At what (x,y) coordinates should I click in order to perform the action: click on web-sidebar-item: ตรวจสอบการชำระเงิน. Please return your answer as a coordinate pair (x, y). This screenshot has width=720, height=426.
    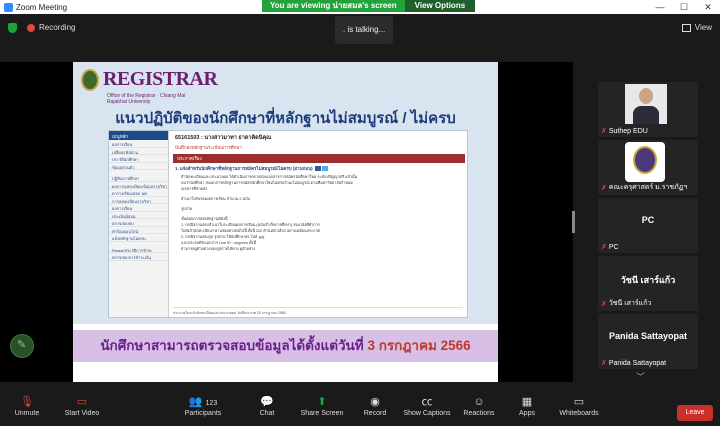
    Looking at the image, I should click on (138, 257).